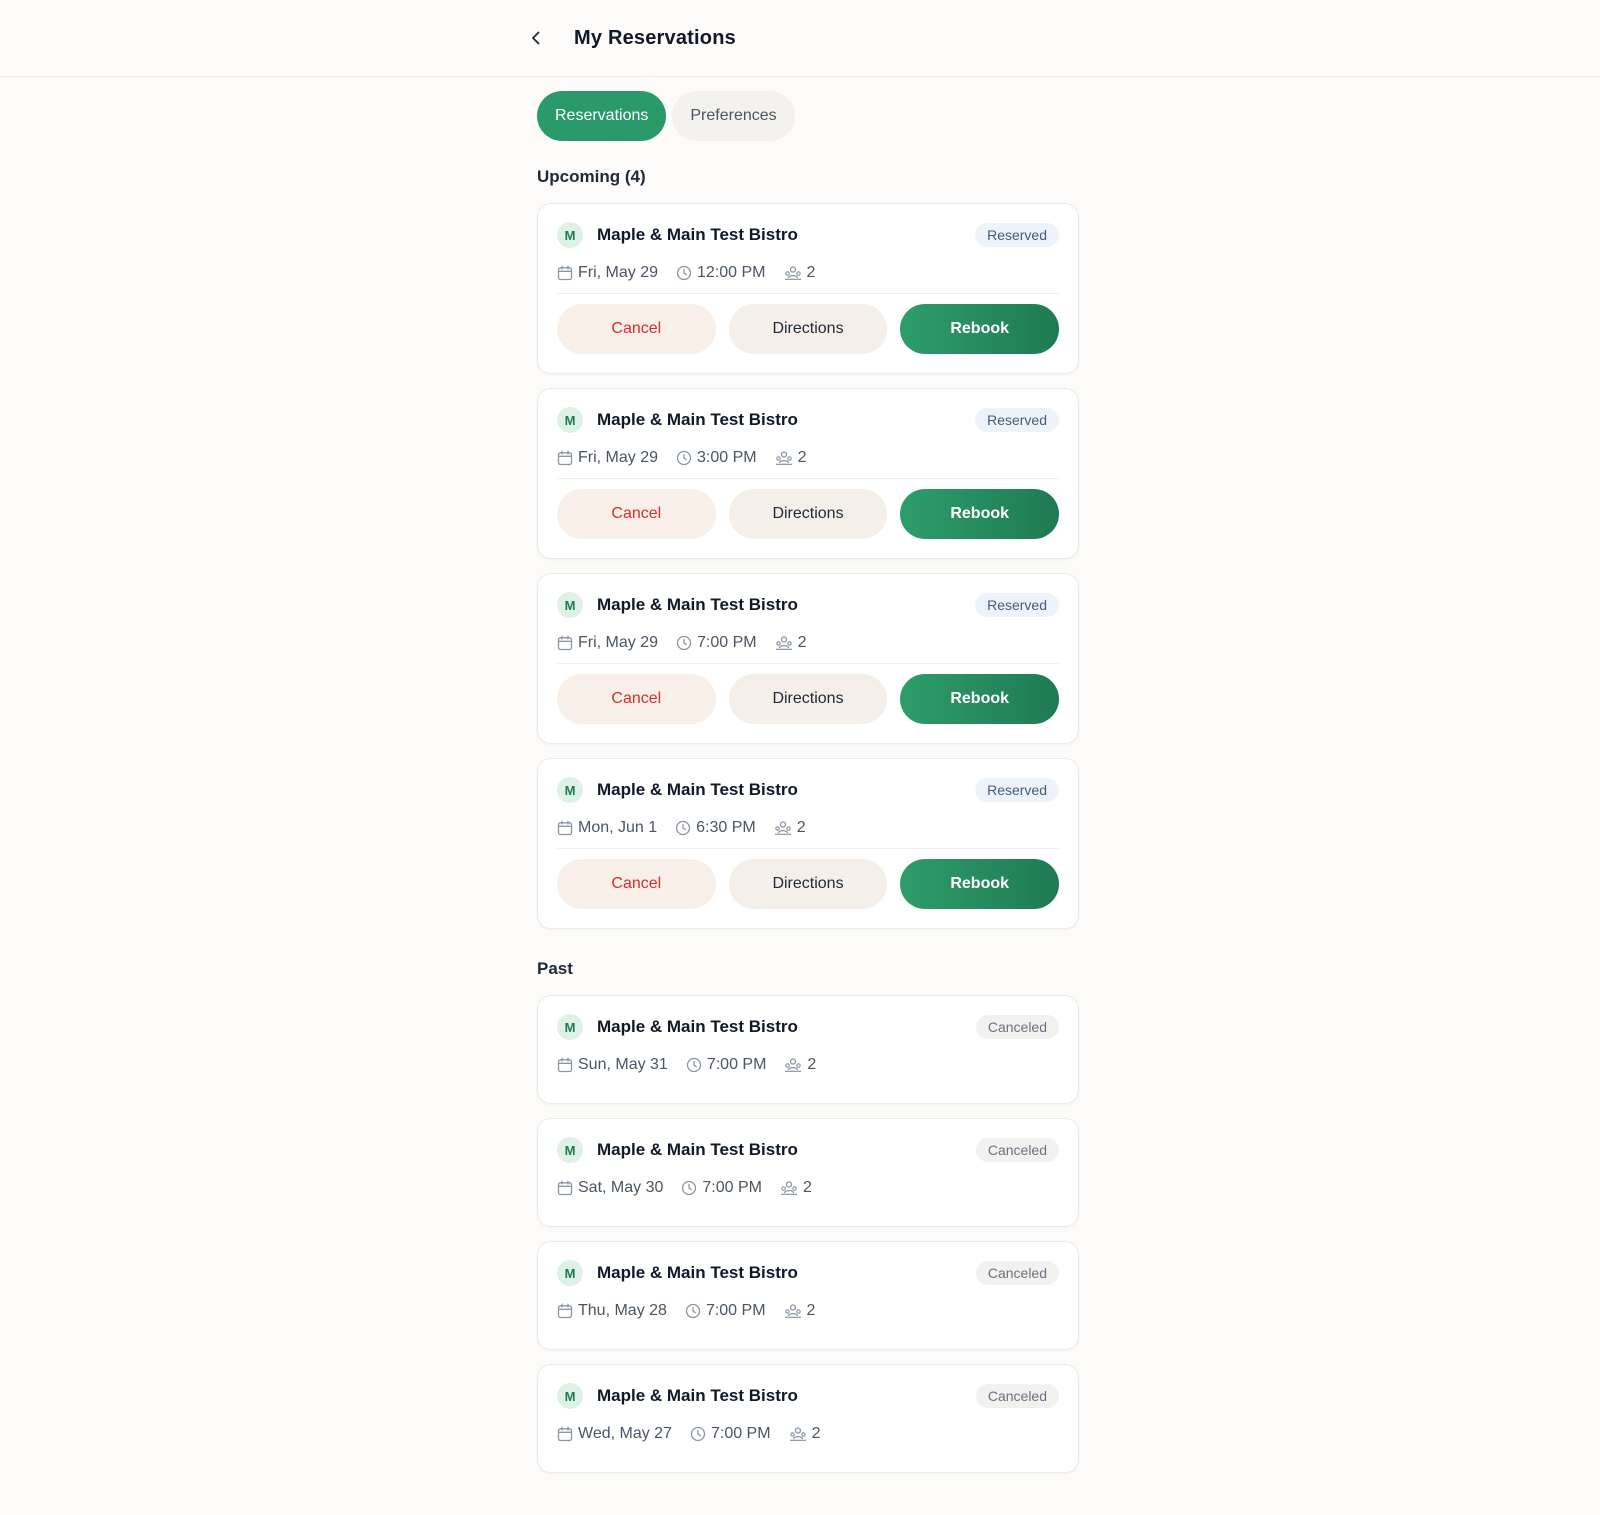 This screenshot has height=1515, width=1600. I want to click on reservation-date: Fri, May 29, so click(607, 273).